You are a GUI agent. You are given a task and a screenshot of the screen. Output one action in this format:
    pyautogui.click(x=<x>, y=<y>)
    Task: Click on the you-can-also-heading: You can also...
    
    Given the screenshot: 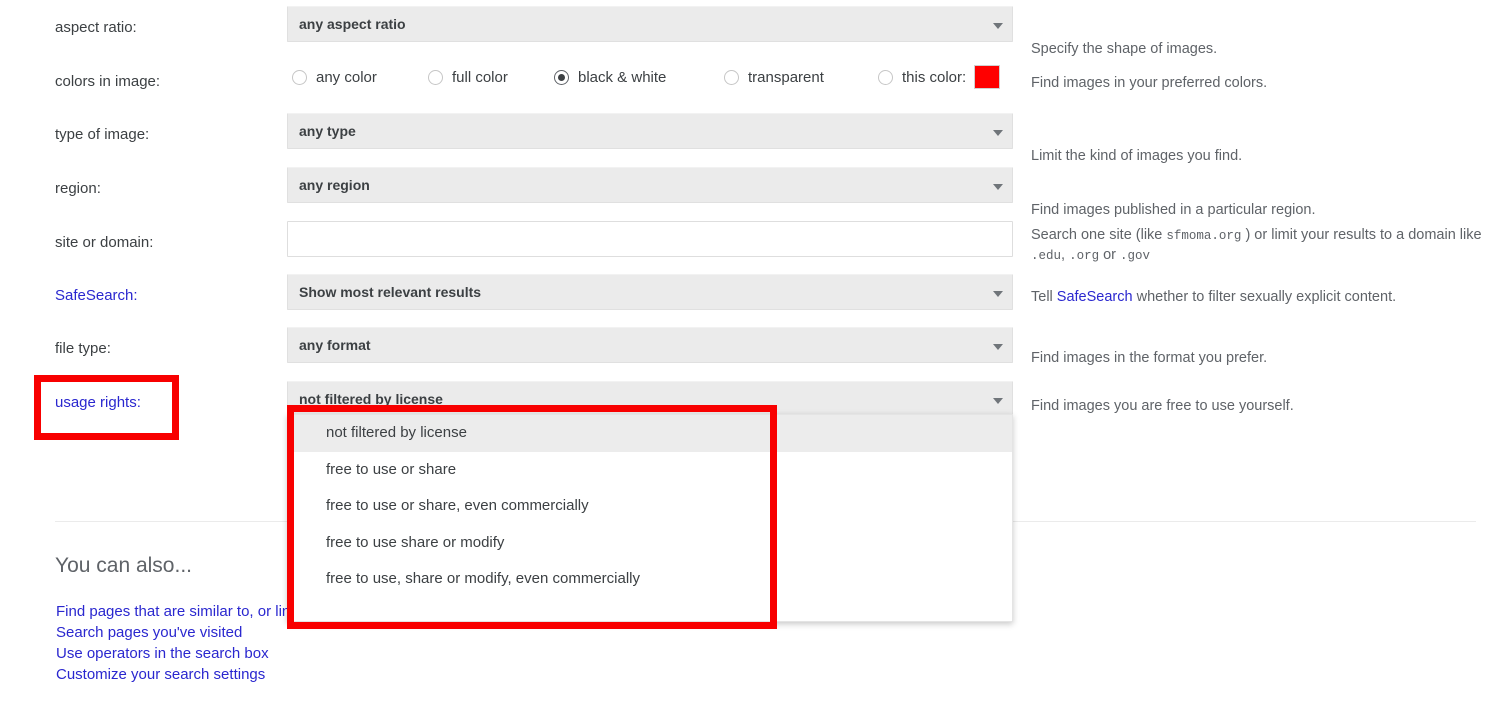 What is the action you would take?
    pyautogui.click(x=123, y=565)
    